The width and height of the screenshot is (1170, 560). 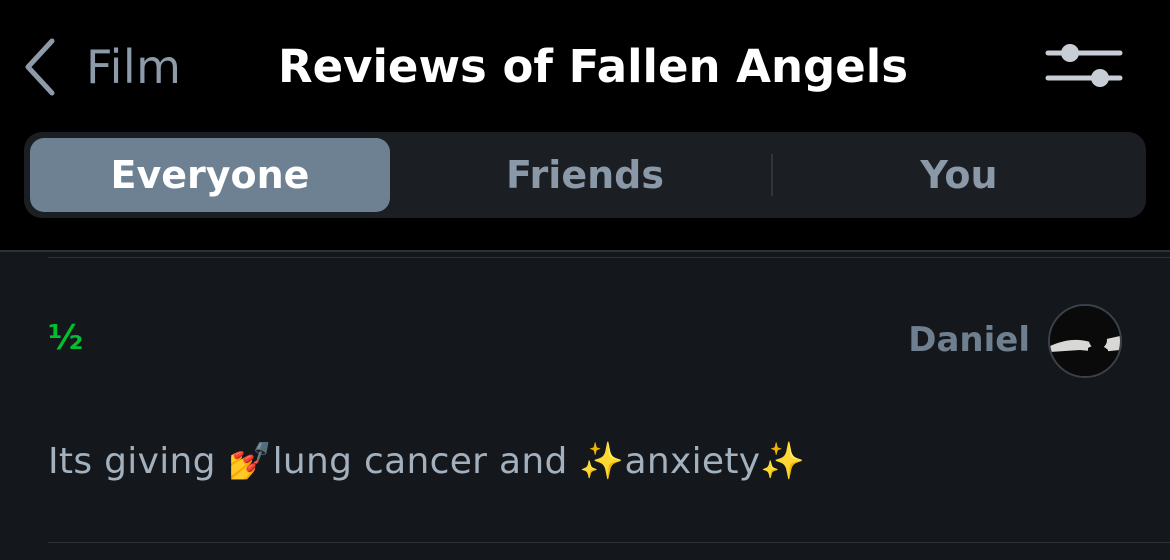 I want to click on review-author: Daniel, so click(x=969, y=340).